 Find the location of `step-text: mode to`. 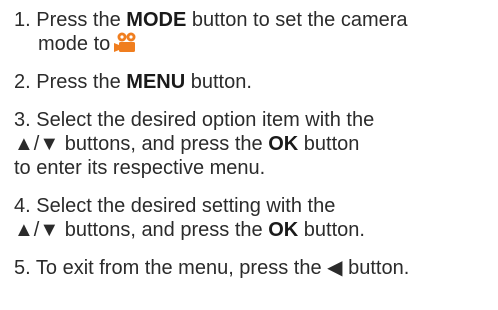

step-text: mode to is located at coordinates (74, 44).